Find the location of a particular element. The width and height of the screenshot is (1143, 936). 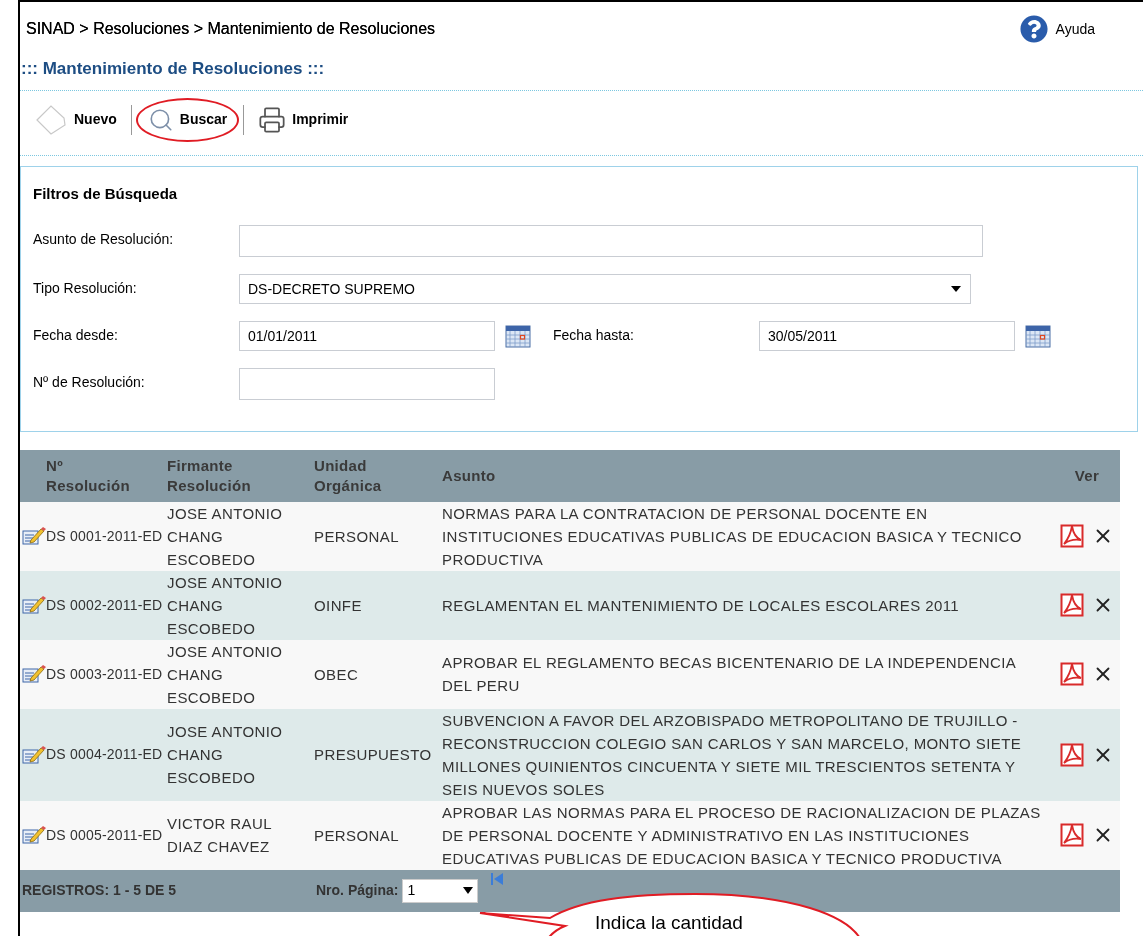

help-icon is located at coordinates (1033, 29).